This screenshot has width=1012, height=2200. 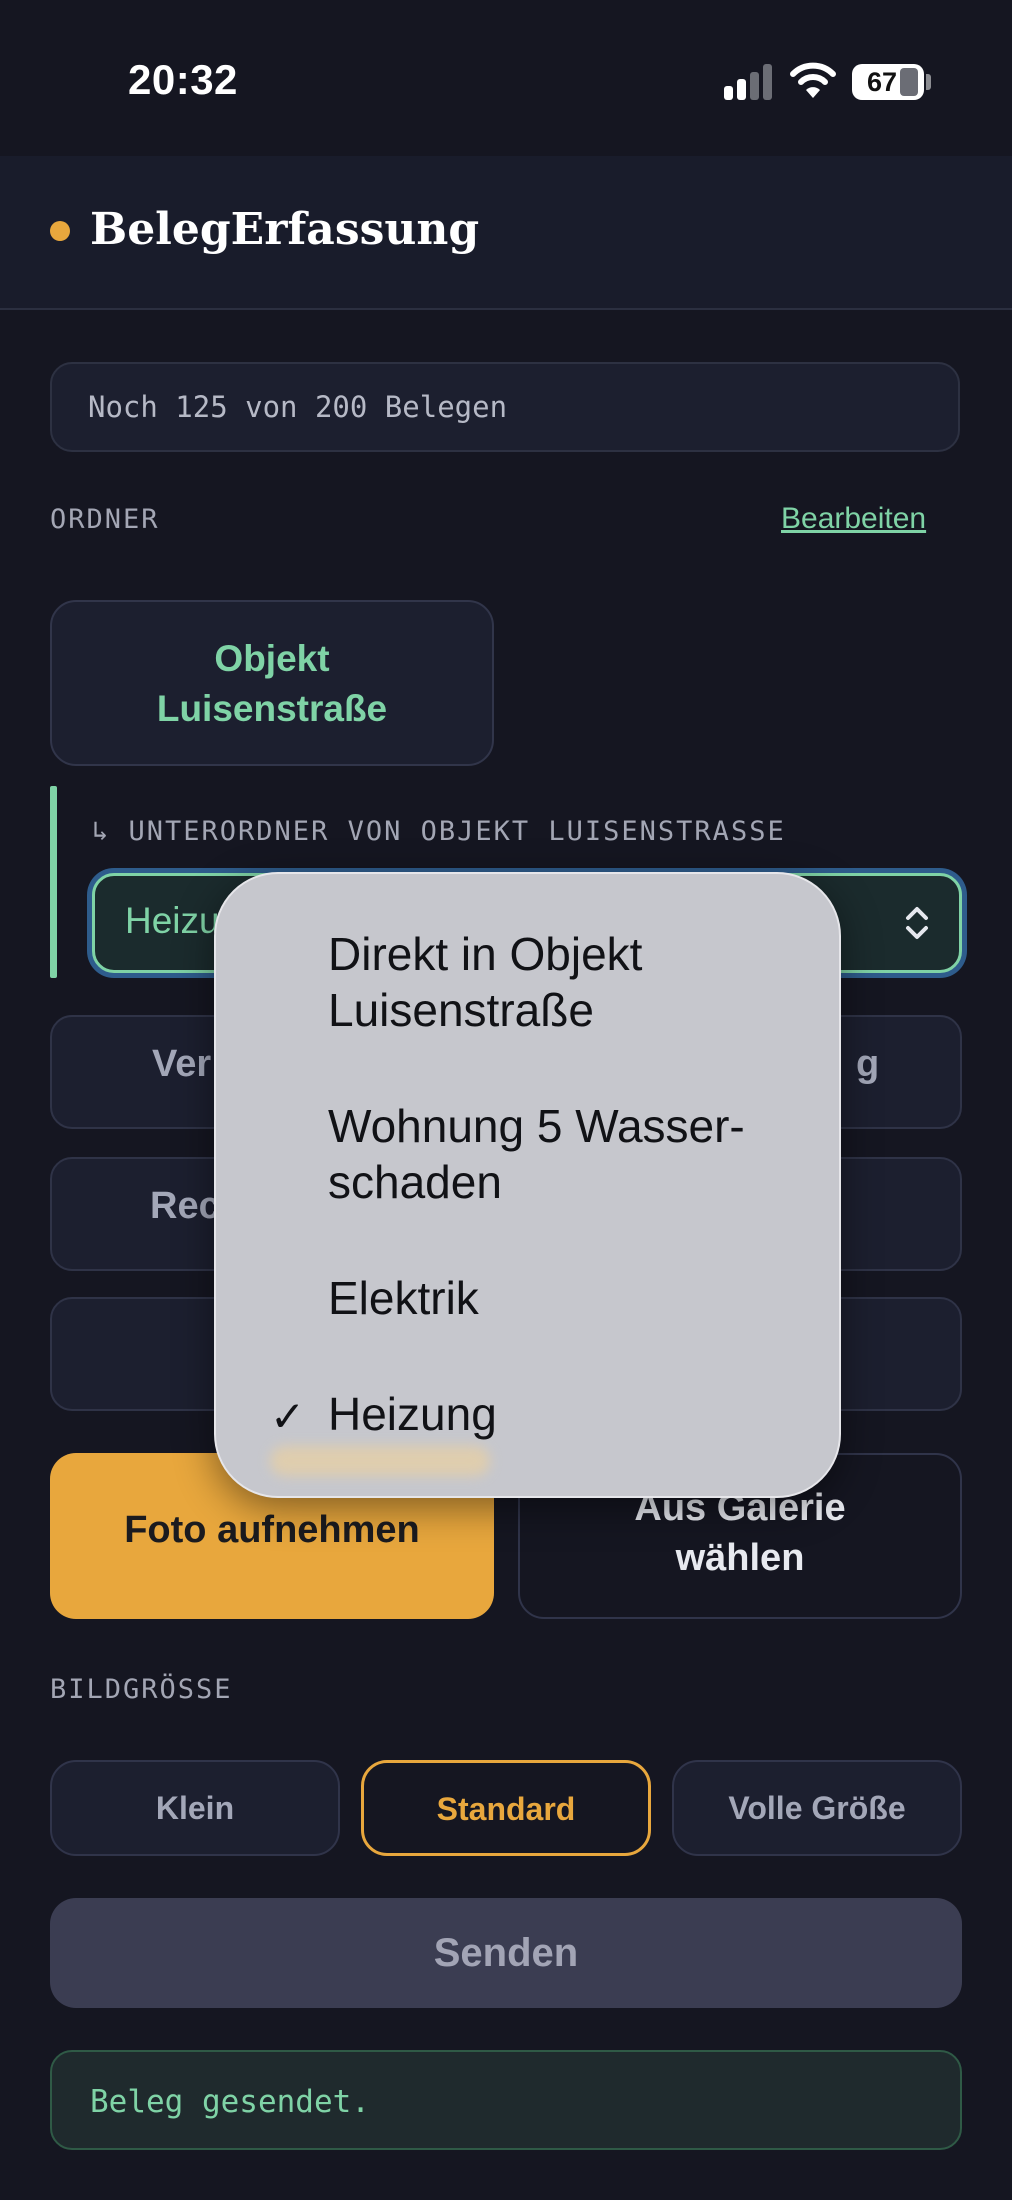 What do you see at coordinates (412, 1414) in the screenshot?
I see `menu-item-label: Heizung` at bounding box center [412, 1414].